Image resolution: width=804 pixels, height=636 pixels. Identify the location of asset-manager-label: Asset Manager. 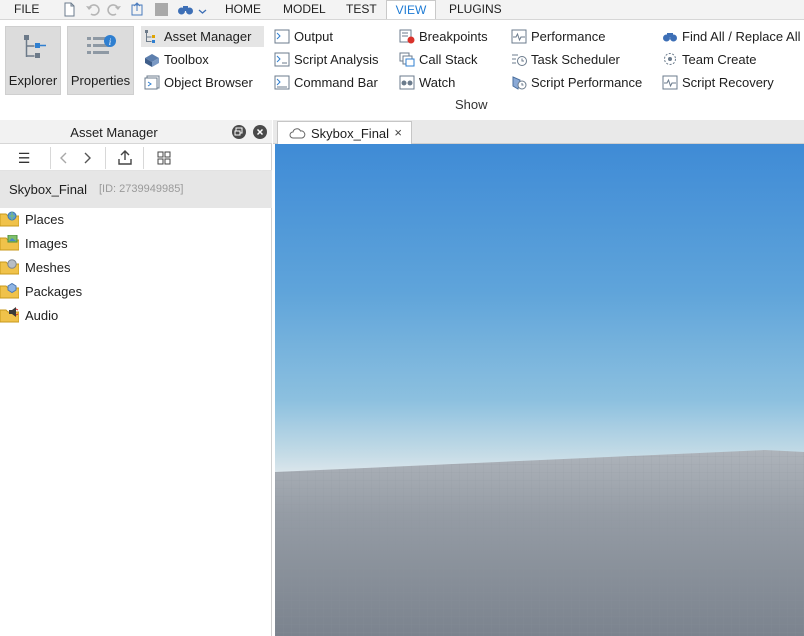
(208, 36).